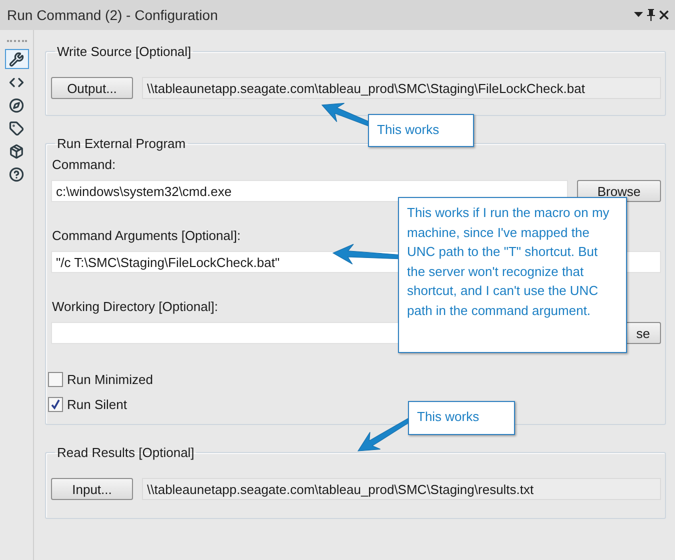 Image resolution: width=675 pixels, height=560 pixels. What do you see at coordinates (16, 174) in the screenshot?
I see `help-icon` at bounding box center [16, 174].